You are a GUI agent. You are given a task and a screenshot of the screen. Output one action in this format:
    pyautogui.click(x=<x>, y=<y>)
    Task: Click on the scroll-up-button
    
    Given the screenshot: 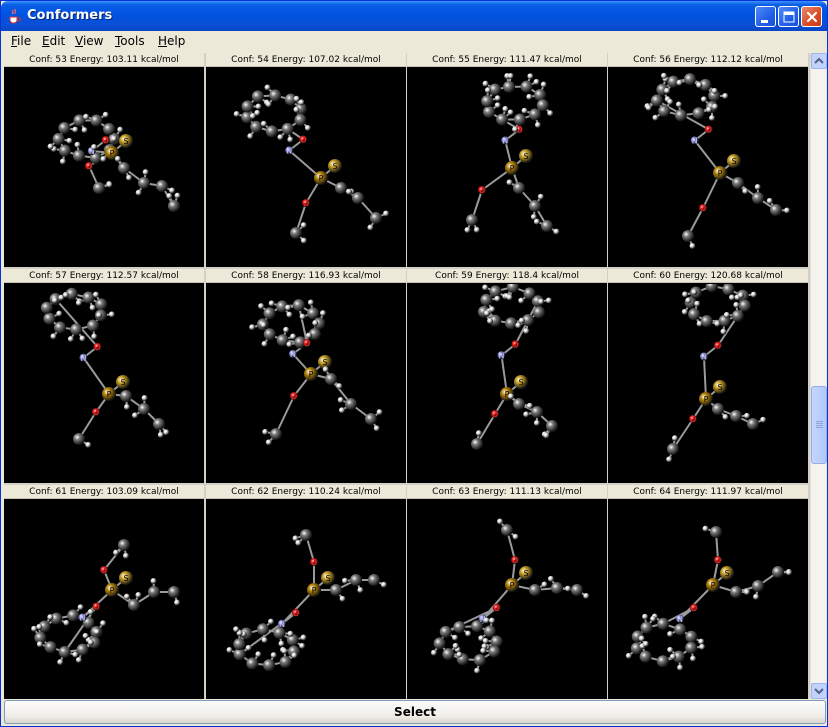 What is the action you would take?
    pyautogui.click(x=819, y=61)
    